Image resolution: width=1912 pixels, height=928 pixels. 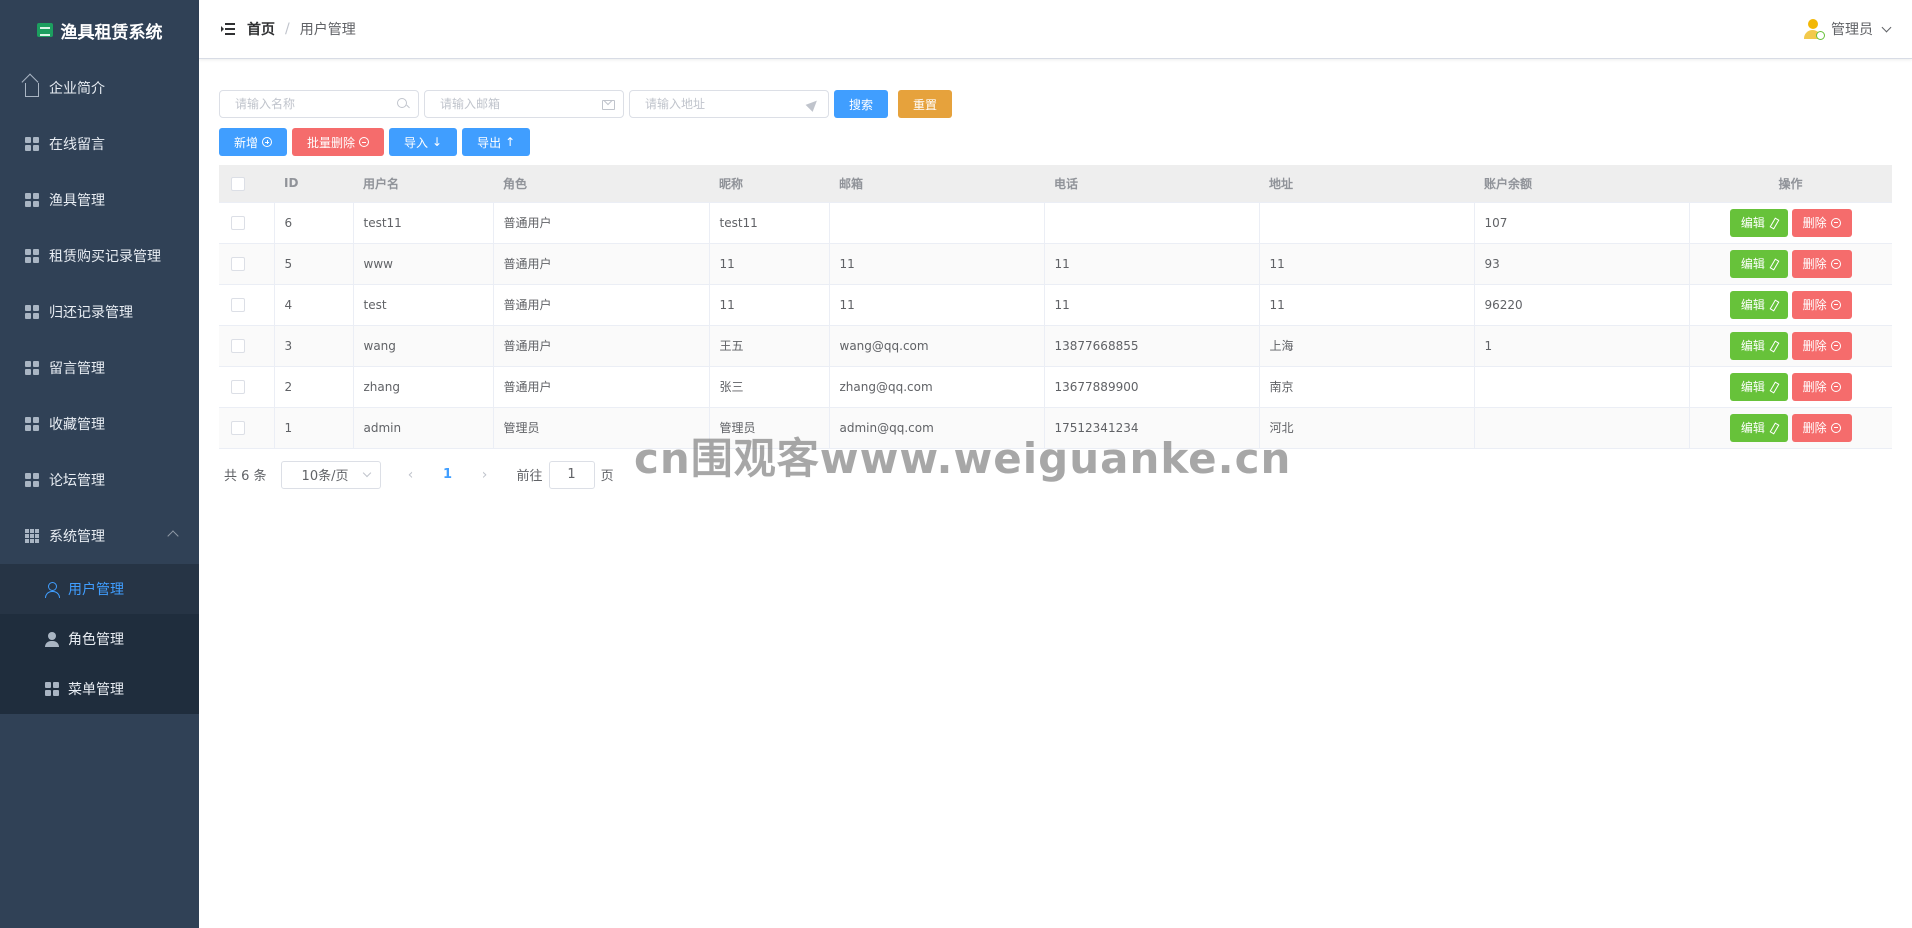 What do you see at coordinates (1847, 29) in the screenshot?
I see `user-dropdown: 管理员` at bounding box center [1847, 29].